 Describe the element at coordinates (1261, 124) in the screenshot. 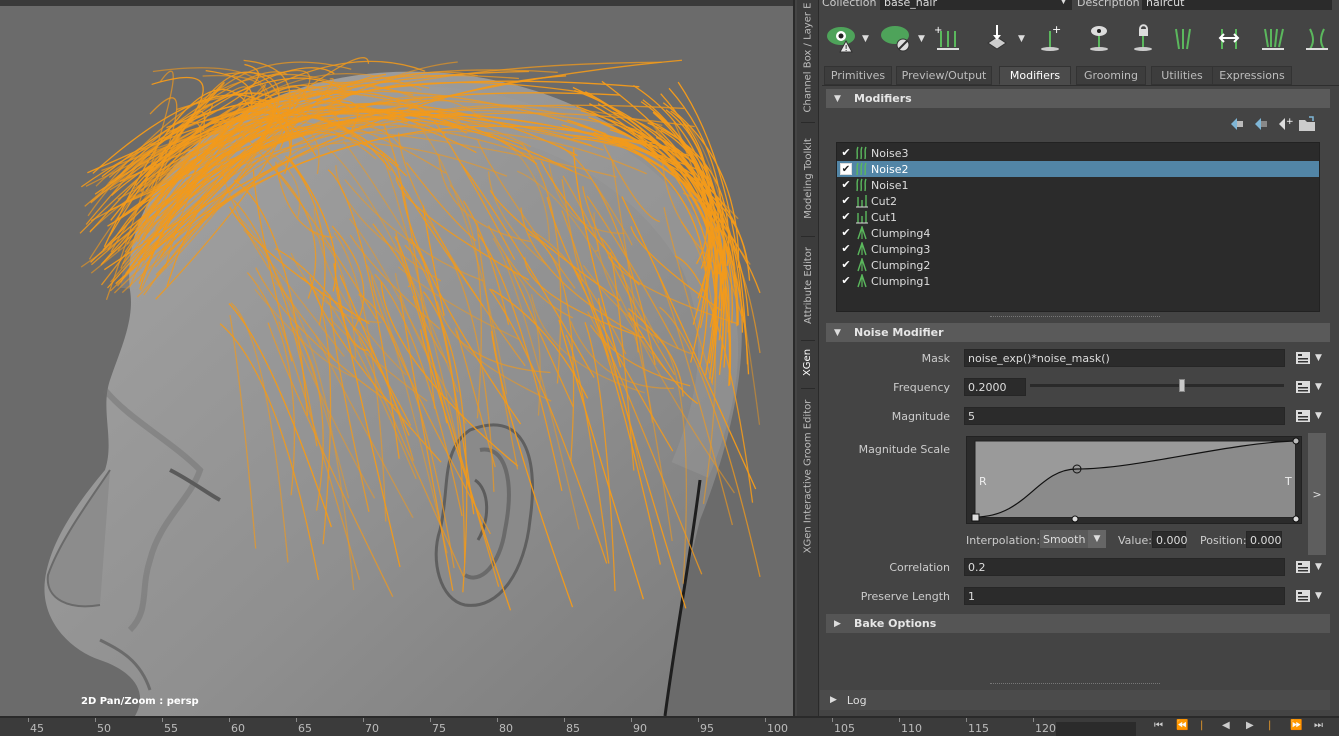

I see `move-down-icon` at that location.